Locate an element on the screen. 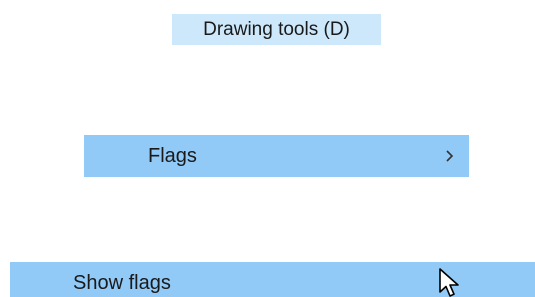  menu-item-flags-label: Flags is located at coordinates (172, 156).